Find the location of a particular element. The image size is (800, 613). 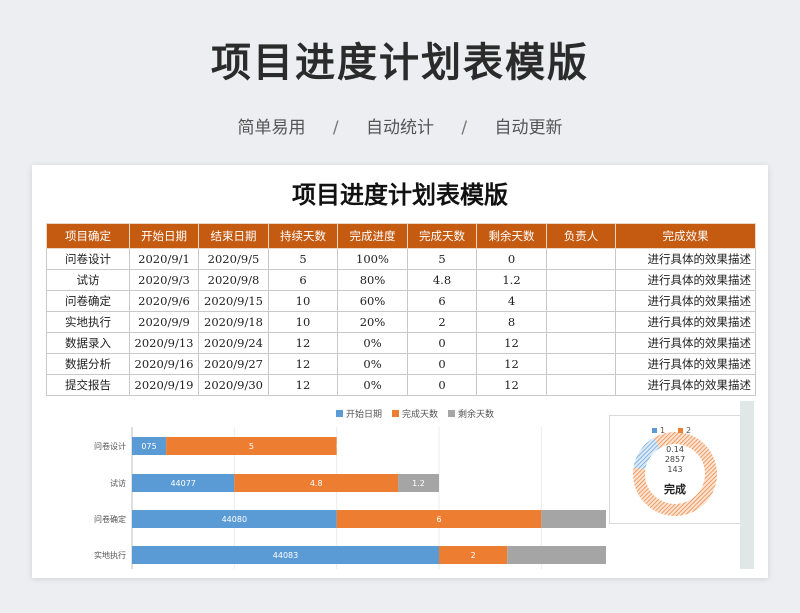

table-row: 试访 2020/9/3 2020/9/8 6 80% 4.8 1.2 进行具体的效果描述 is located at coordinates (401, 280).